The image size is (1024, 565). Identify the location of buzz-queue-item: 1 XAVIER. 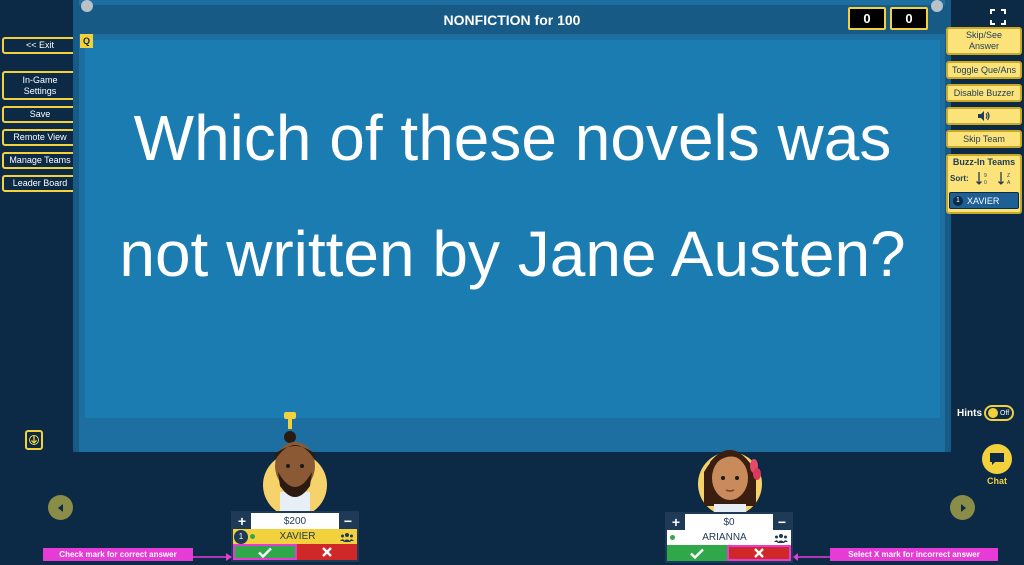
(984, 200).